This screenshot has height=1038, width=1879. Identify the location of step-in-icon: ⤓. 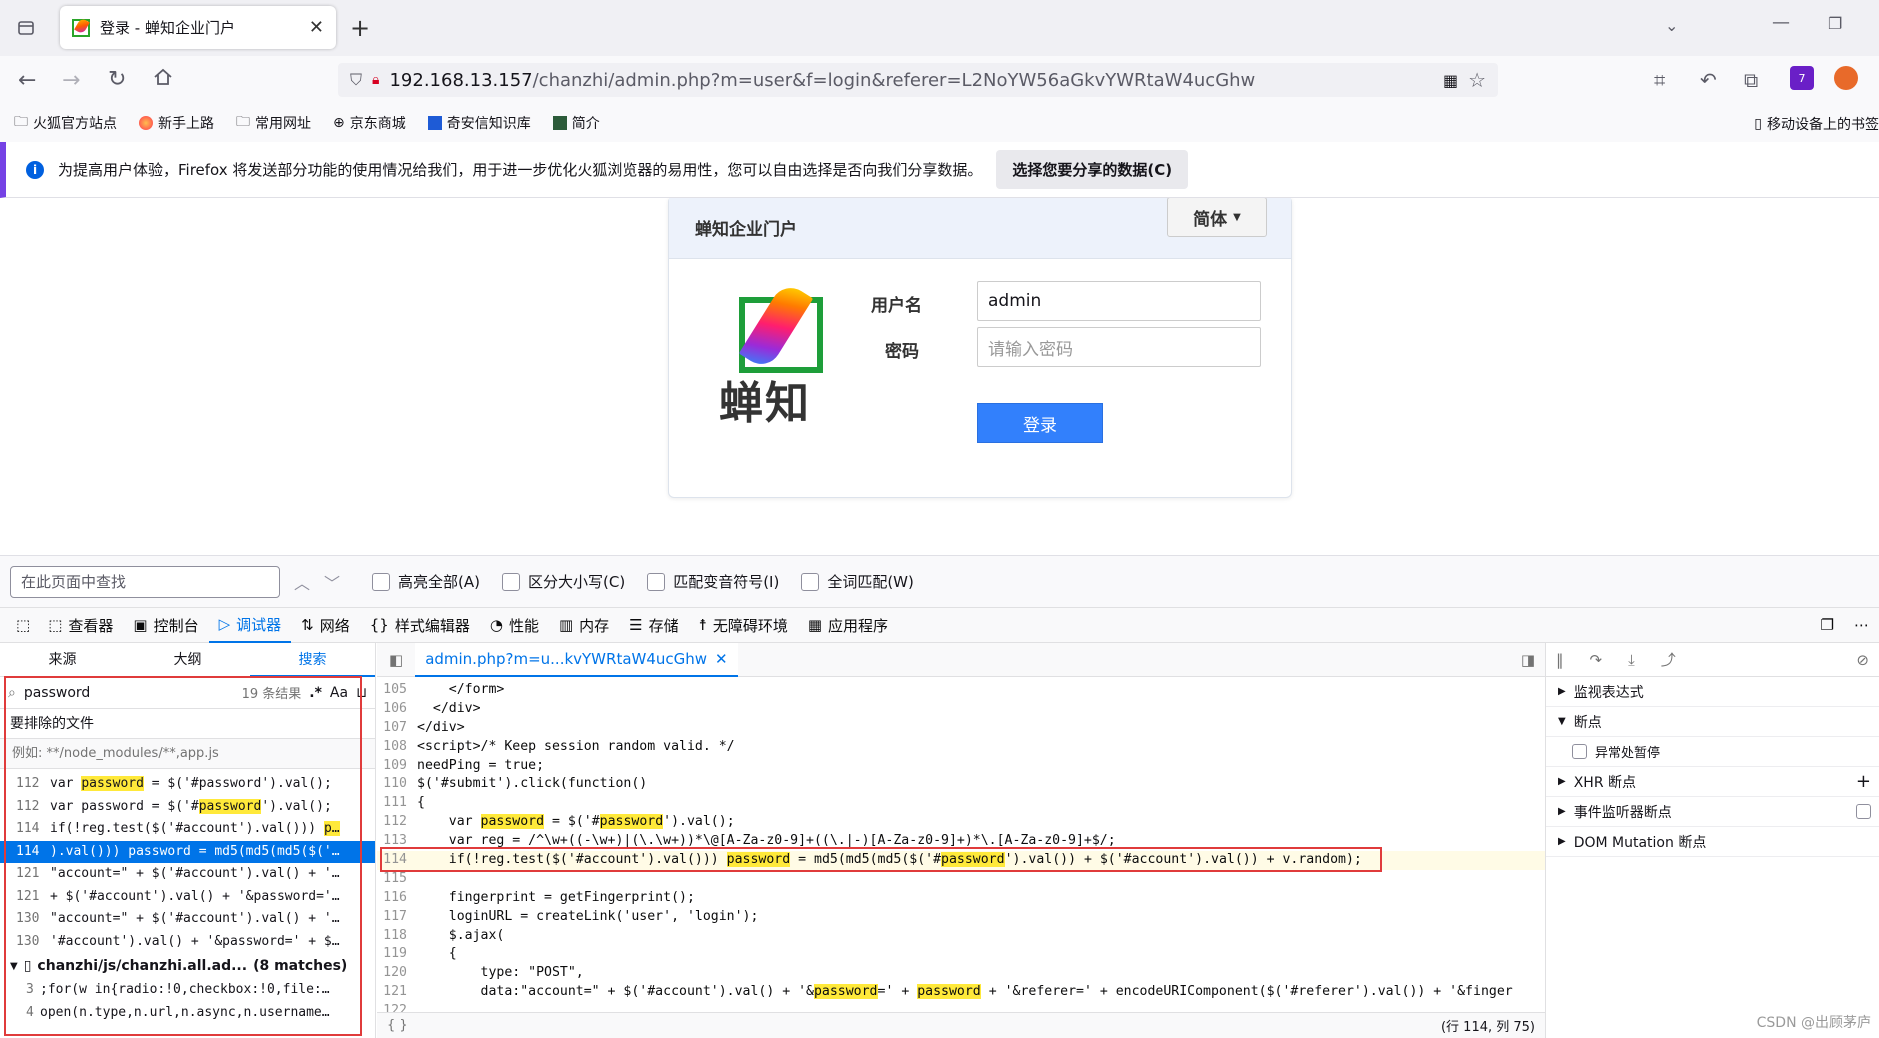
(1631, 660).